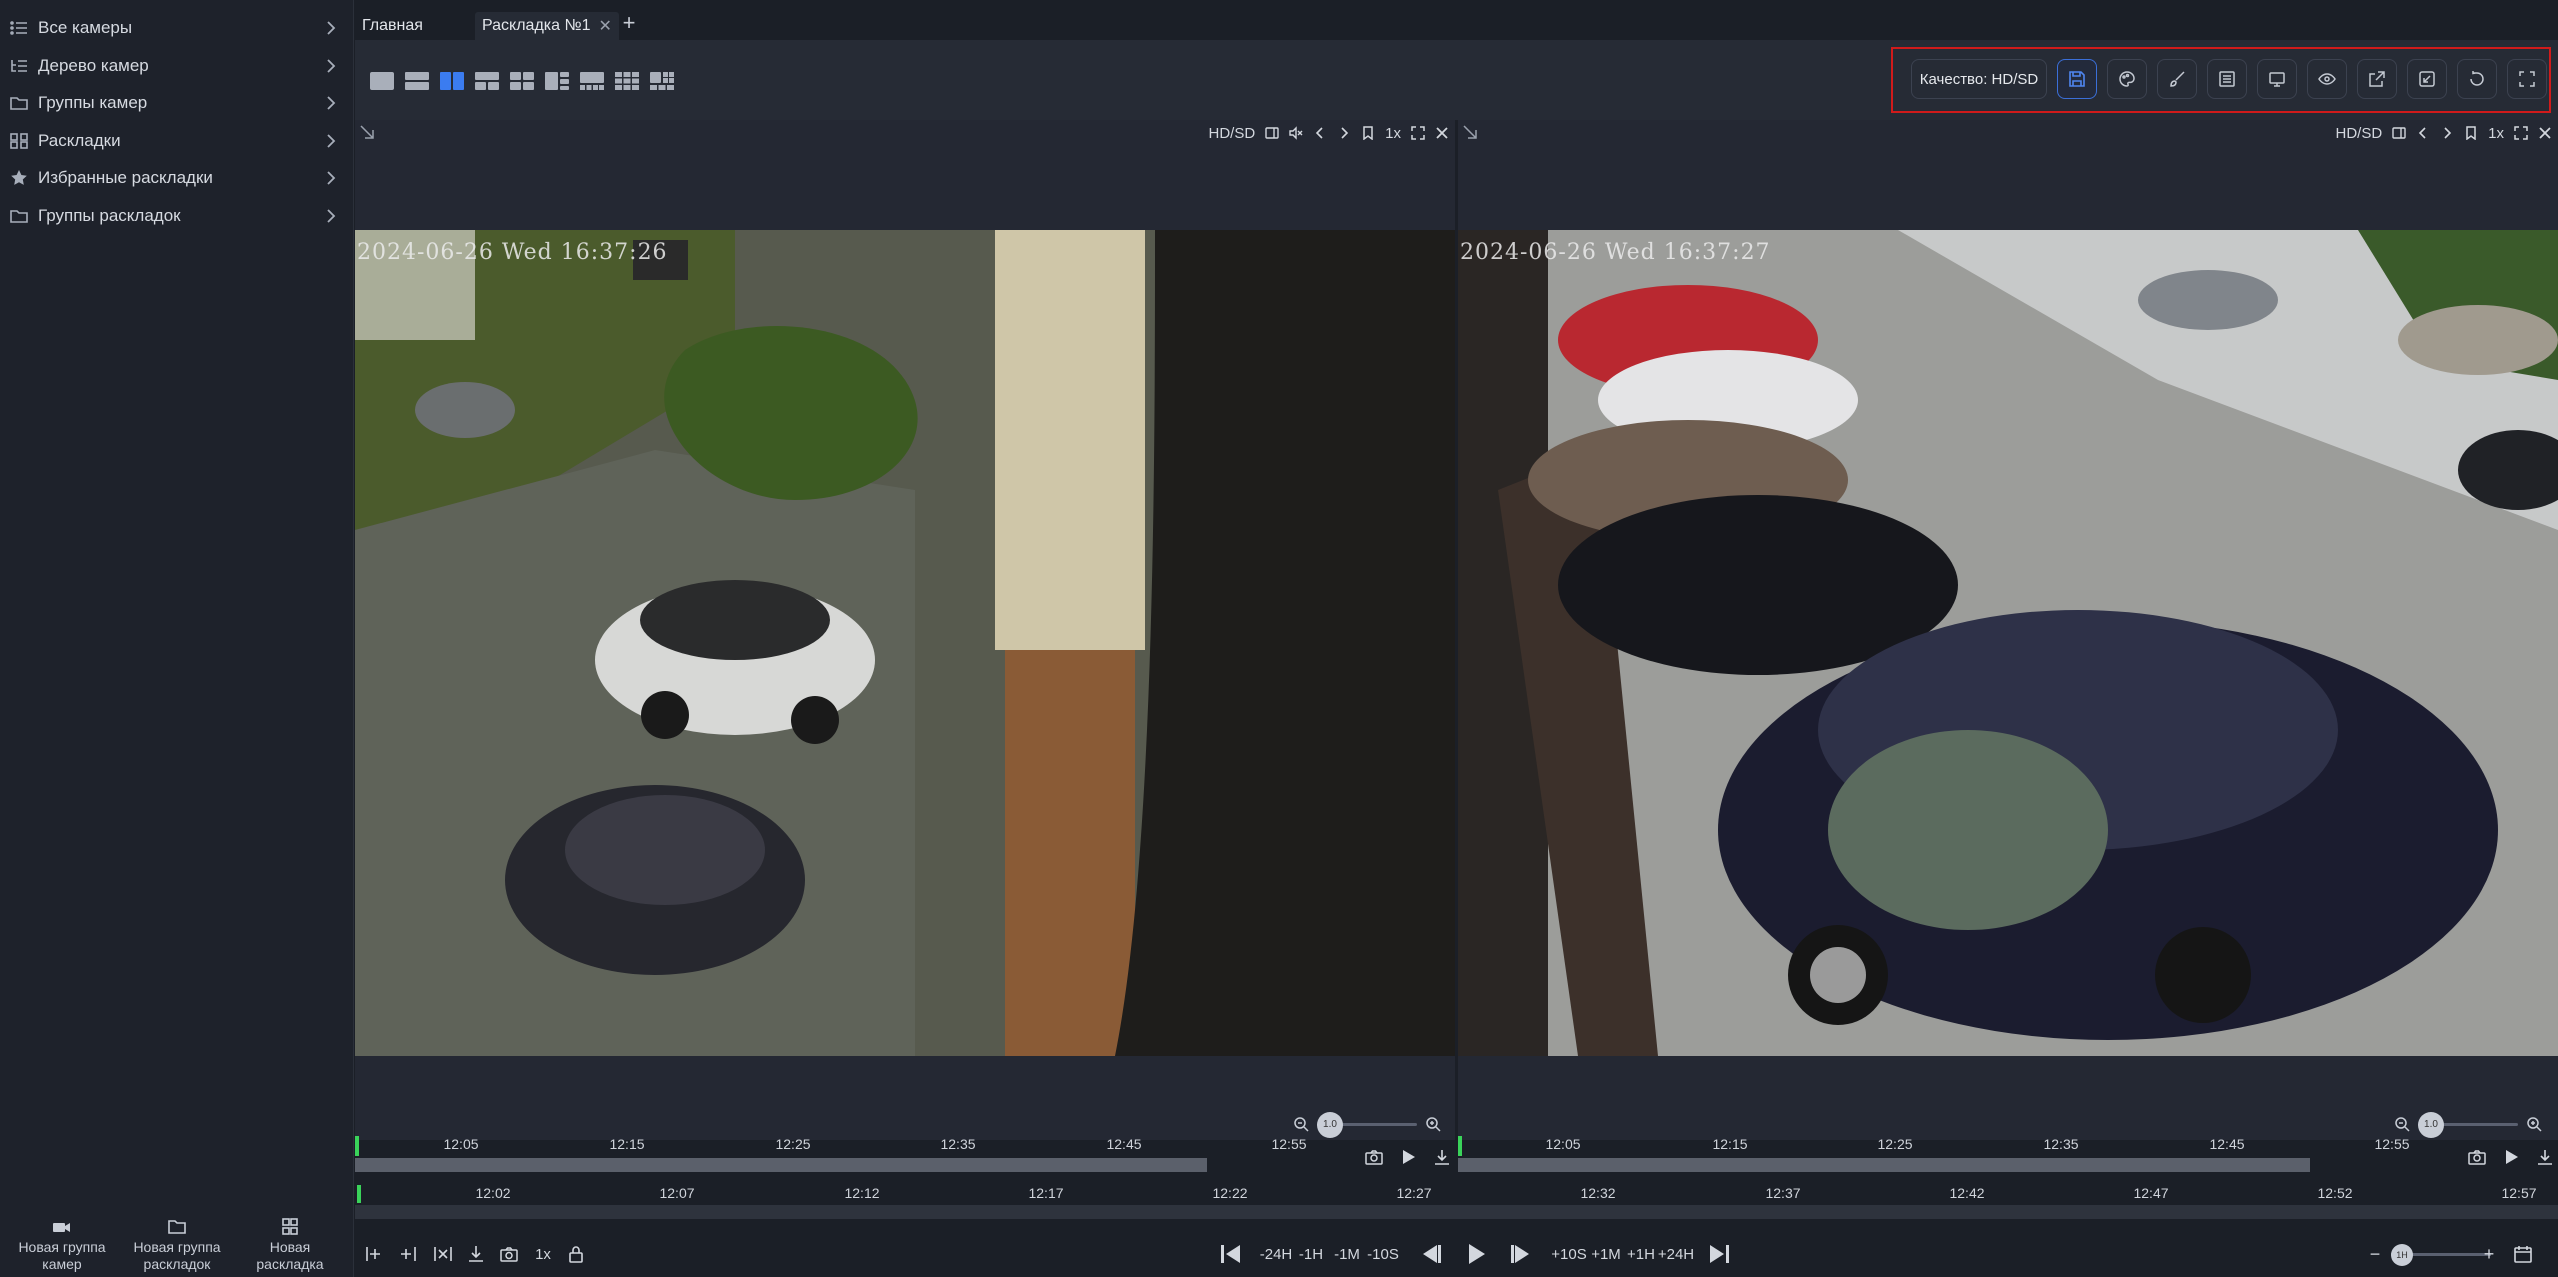 Image resolution: width=2558 pixels, height=1277 pixels. Describe the element at coordinates (522, 81) in the screenshot. I see `layout-2x2-icon` at that location.